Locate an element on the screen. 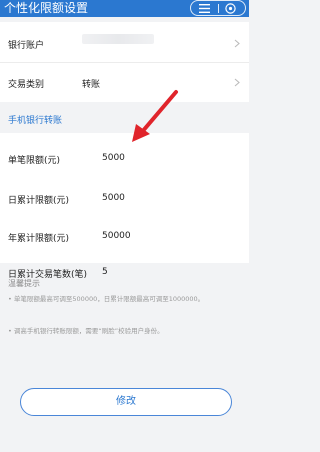  tip-text-body: 单笔限额最高可调至500000，日累计限额最高可调至1000000。 is located at coordinates (109, 299).